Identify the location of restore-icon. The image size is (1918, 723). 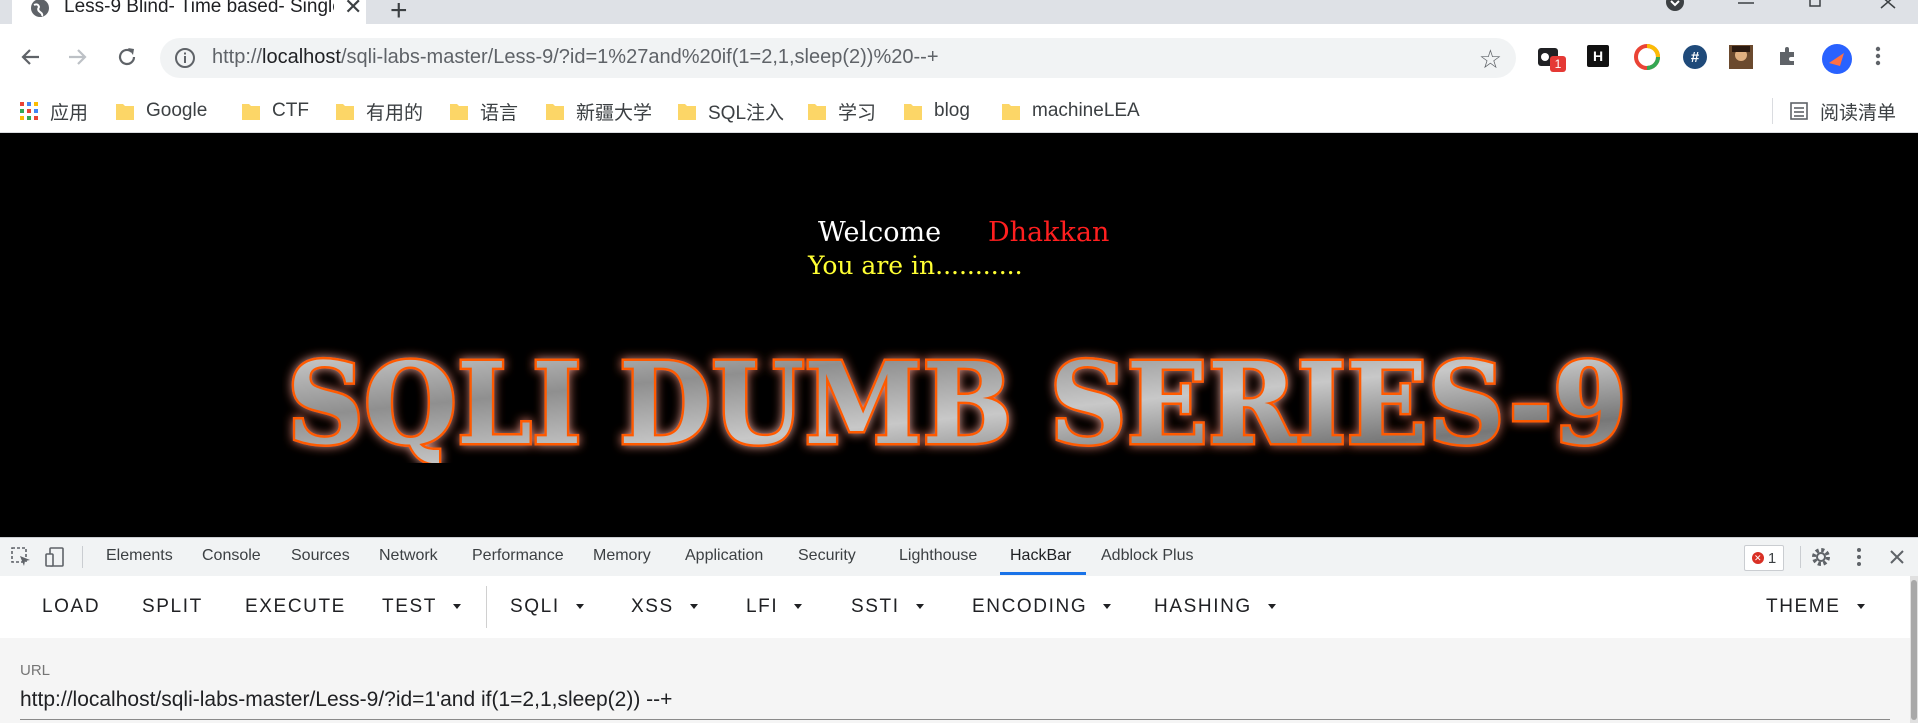
(1816, 5).